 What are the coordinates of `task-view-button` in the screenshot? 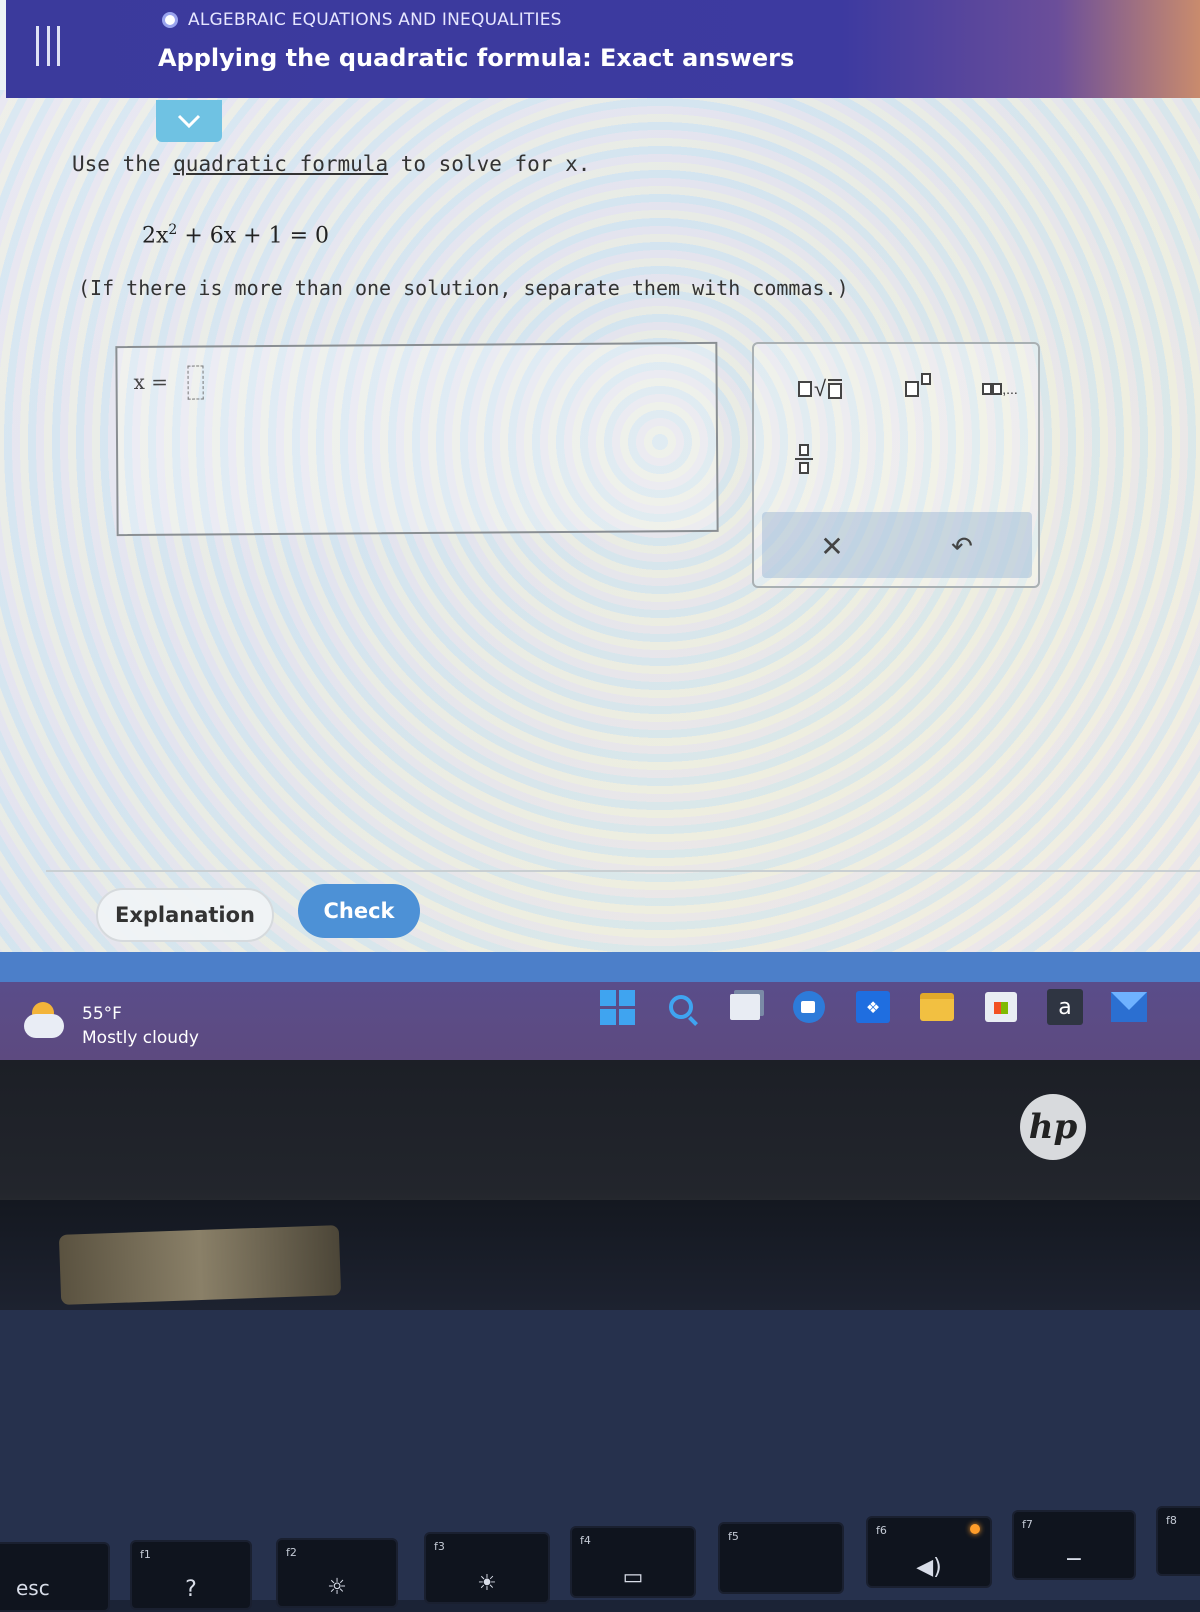 It's located at (745, 1007).